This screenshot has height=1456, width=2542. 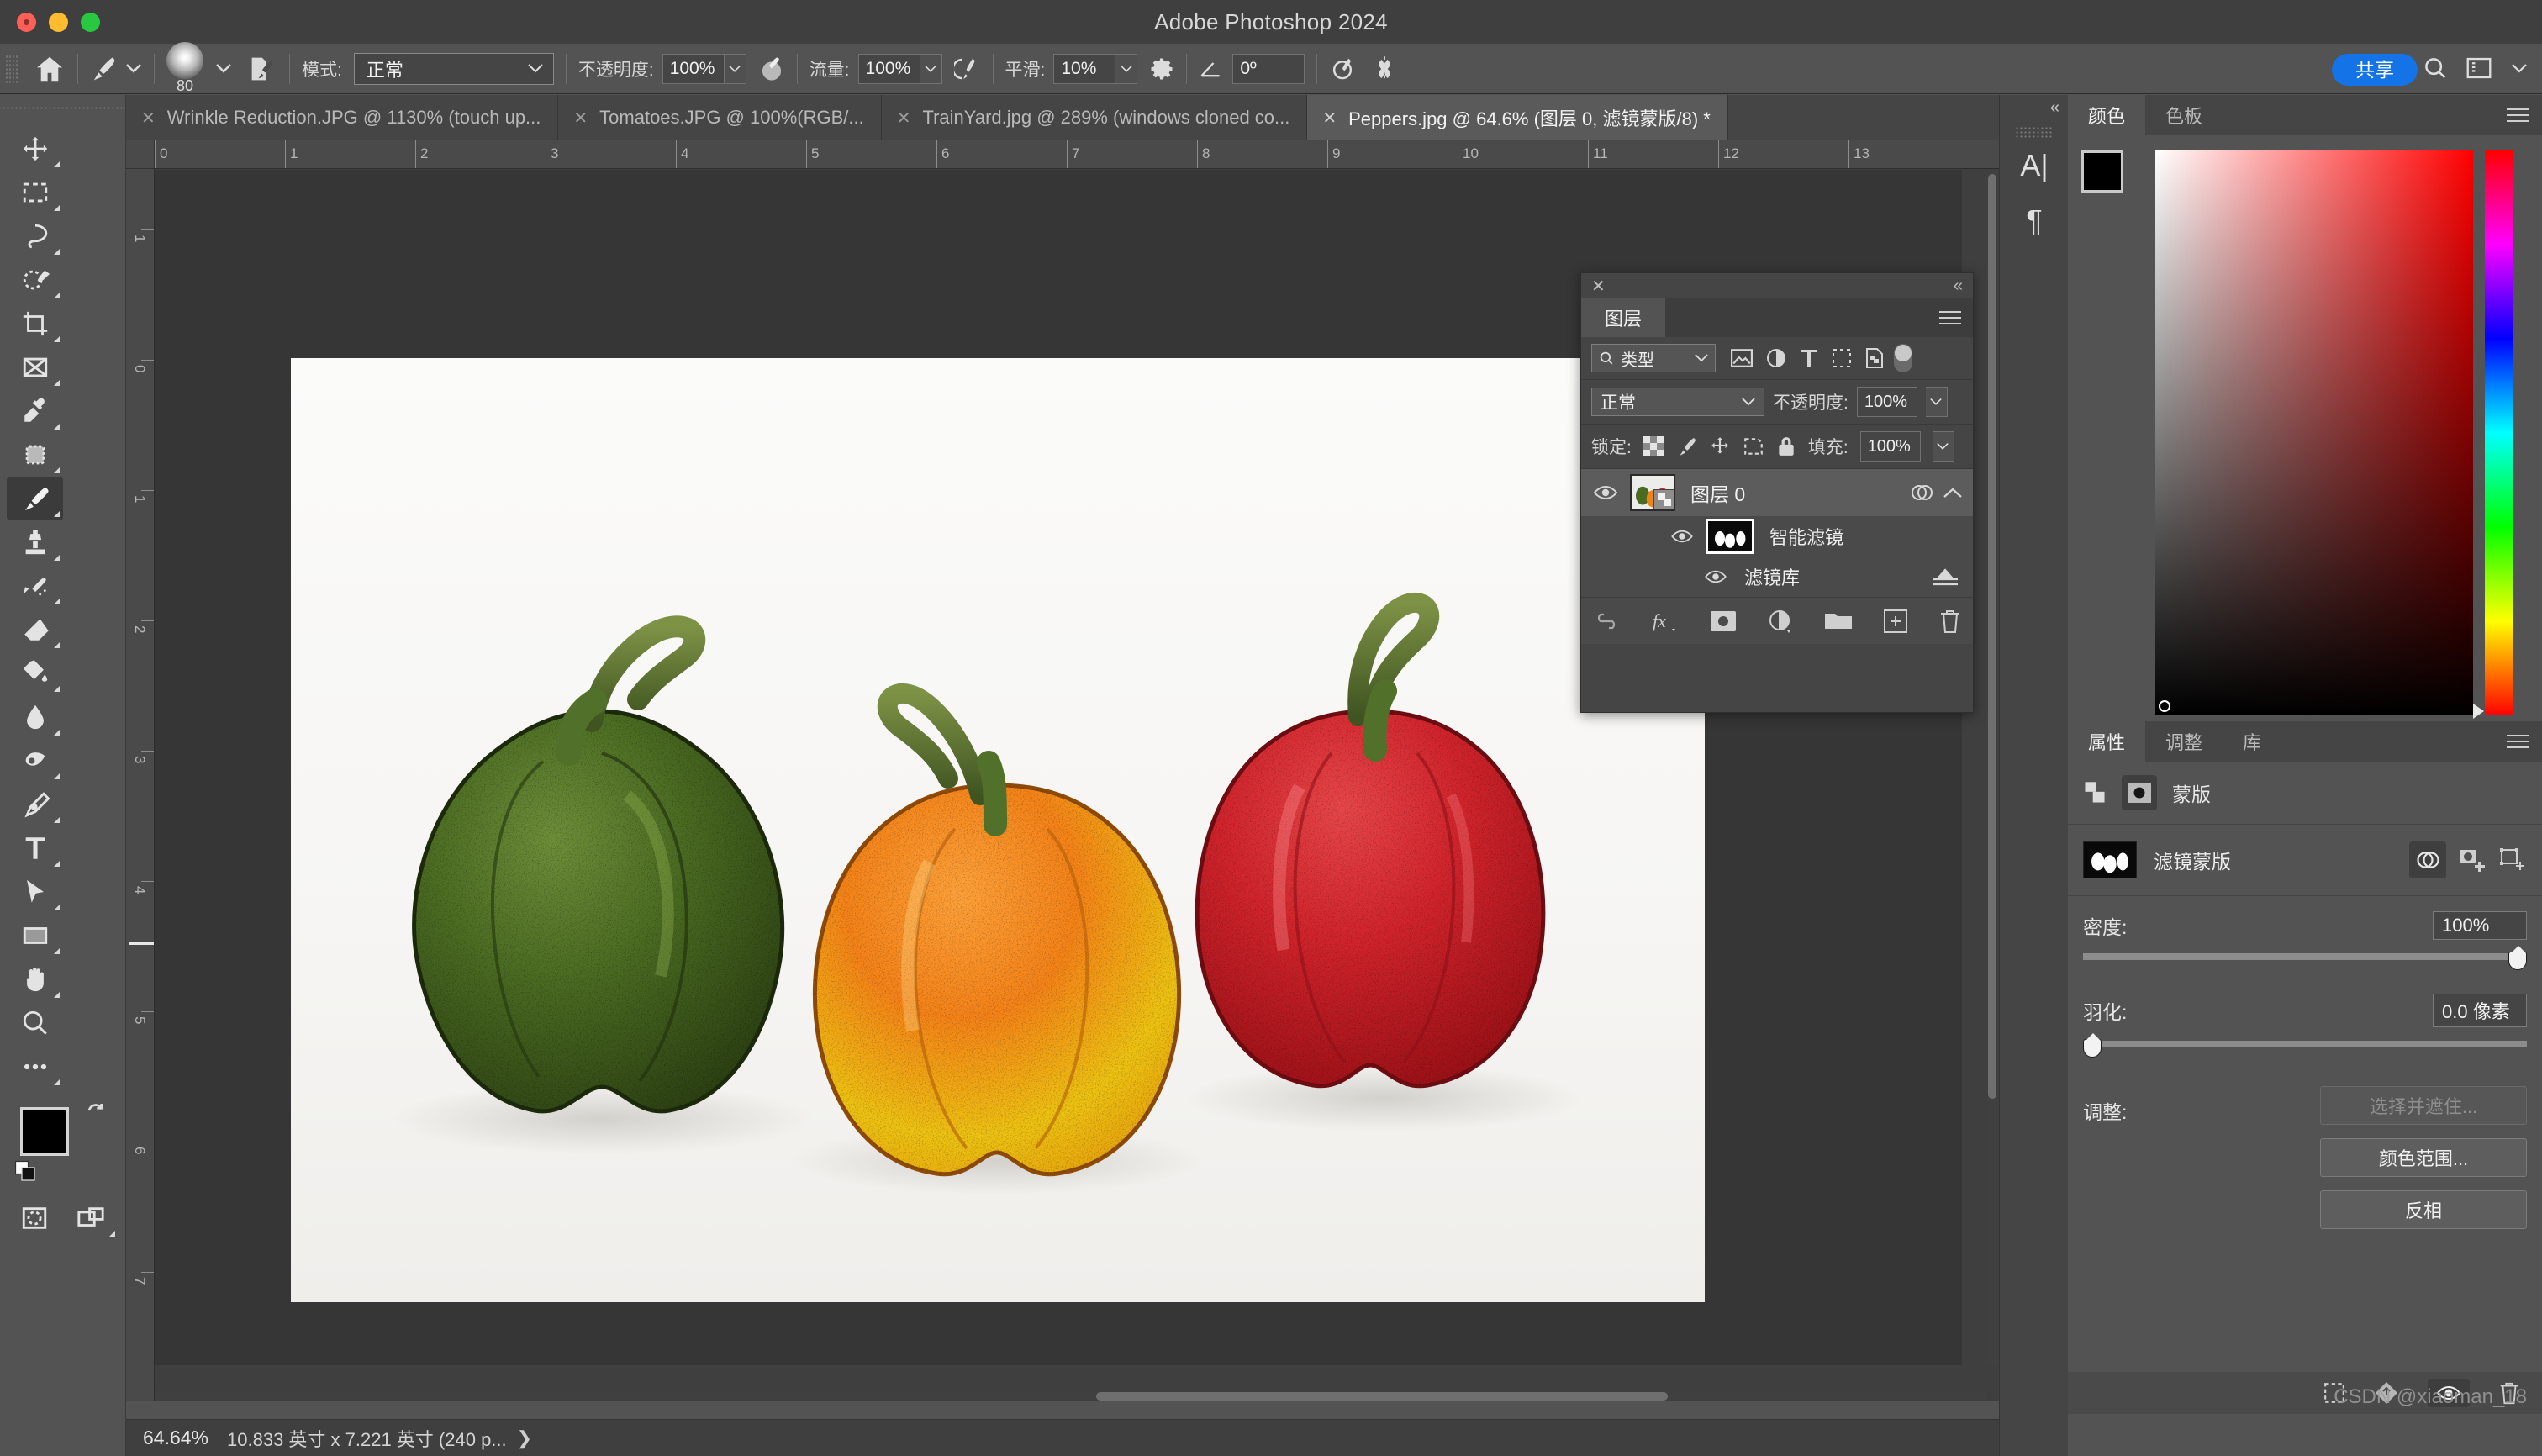 What do you see at coordinates (140, 785) in the screenshot?
I see `vertical-ruler: 1 0 1 2 3 4 5 6 7` at bounding box center [140, 785].